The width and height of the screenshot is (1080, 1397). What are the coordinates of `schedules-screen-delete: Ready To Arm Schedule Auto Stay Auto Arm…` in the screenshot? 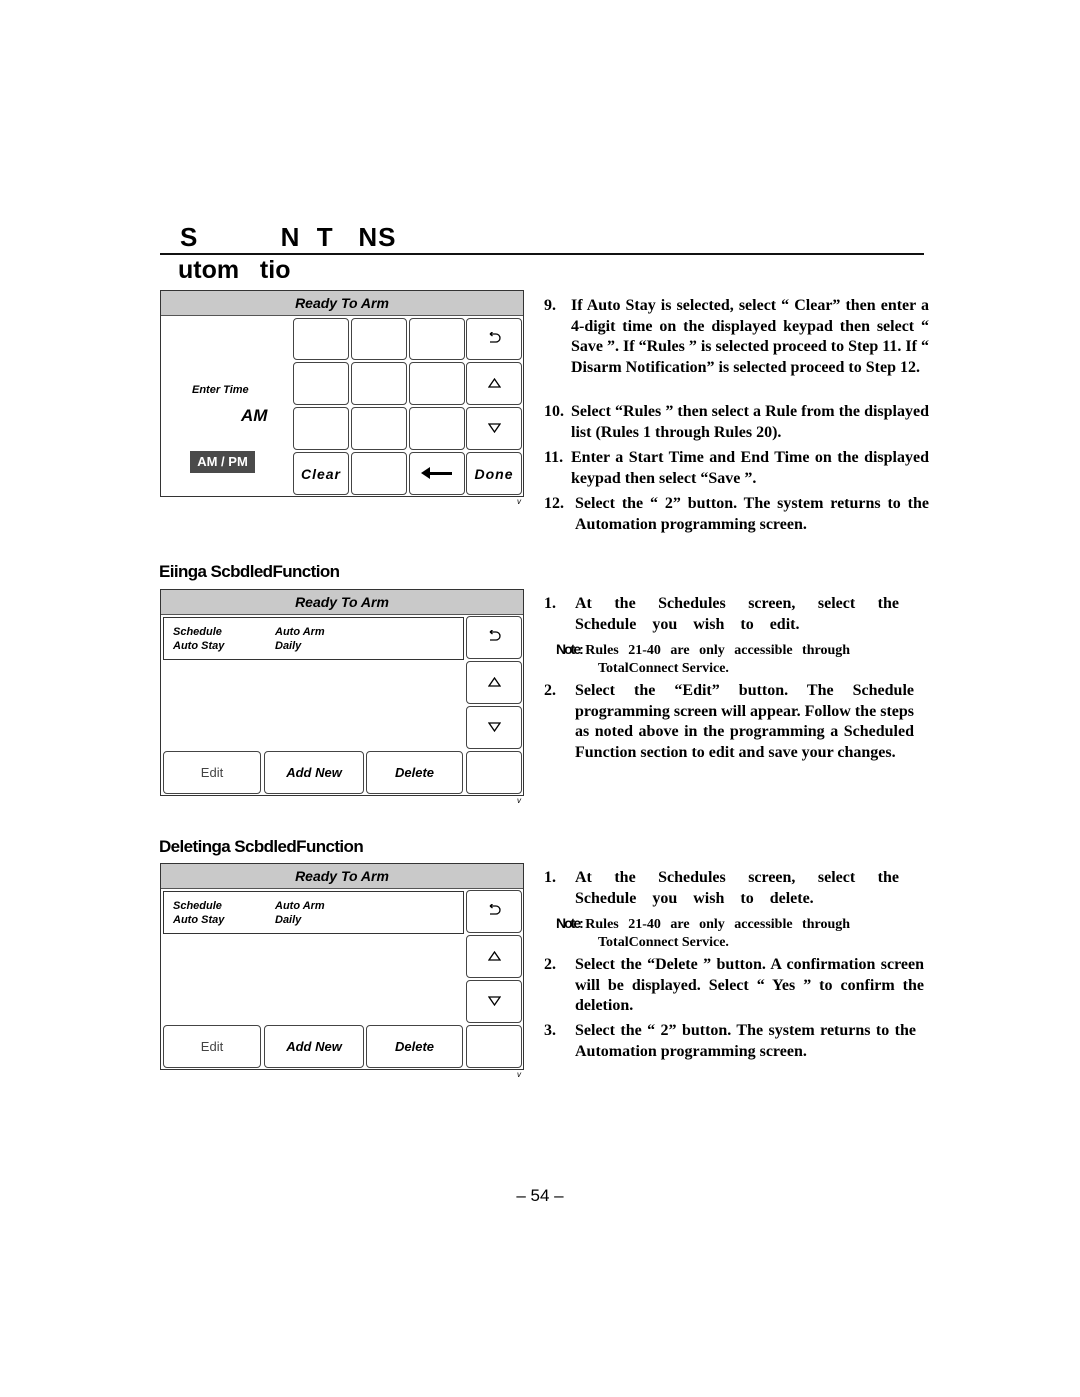 It's located at (342, 966).